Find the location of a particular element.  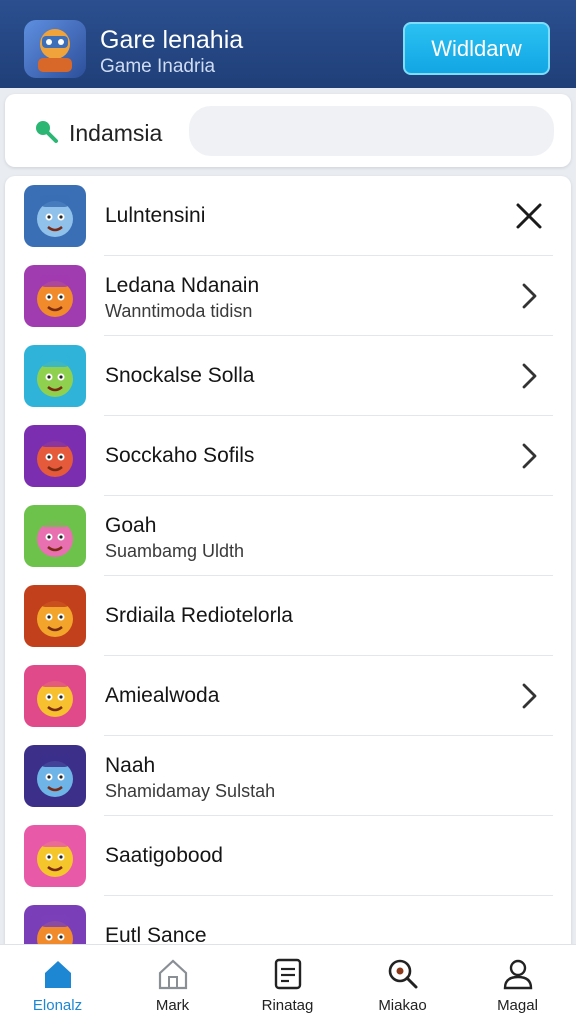

list-item: Saatigobood is located at coordinates (288, 856).